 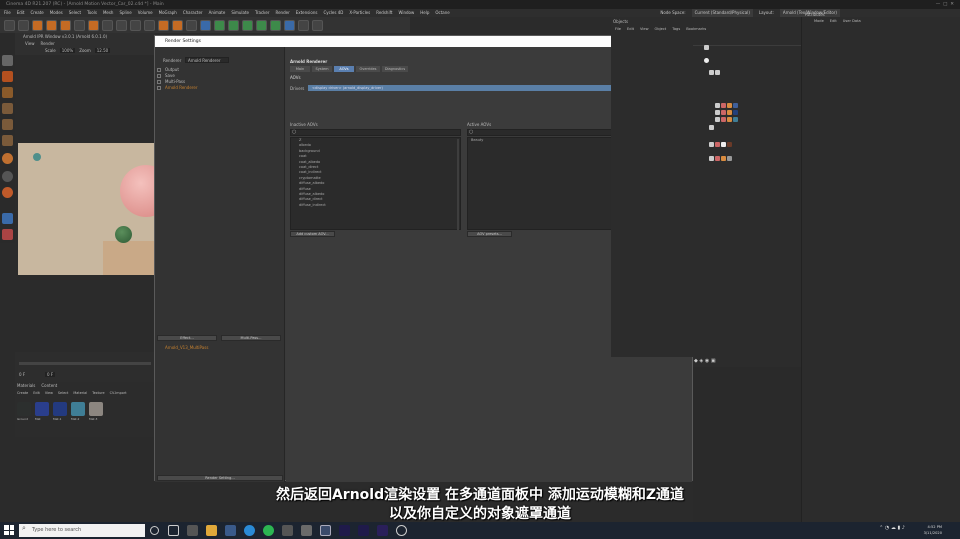 I want to click on drivers-field: <display driver> (arnold_display_driver), so click(x=483, y=88).